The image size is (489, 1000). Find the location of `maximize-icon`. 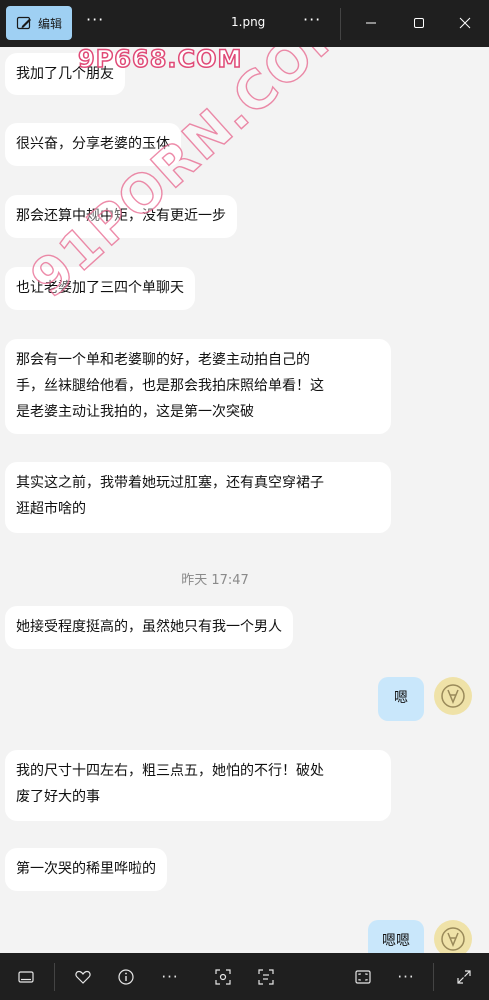

maximize-icon is located at coordinates (419, 23).